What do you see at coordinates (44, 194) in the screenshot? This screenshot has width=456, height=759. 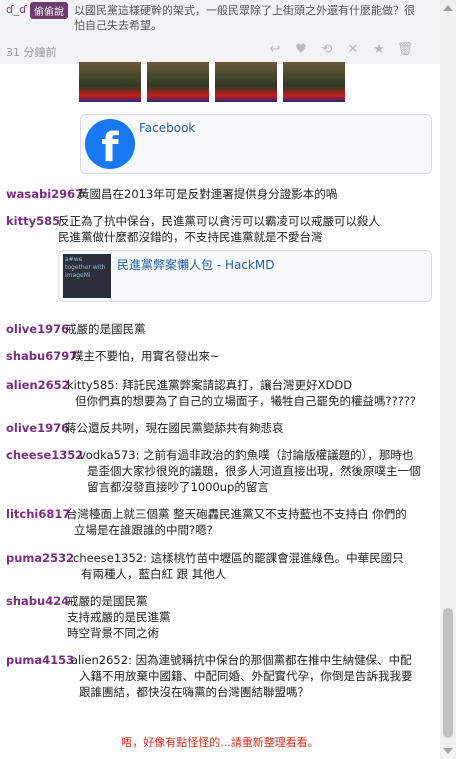 I see `comment-user: wasabi2967` at bounding box center [44, 194].